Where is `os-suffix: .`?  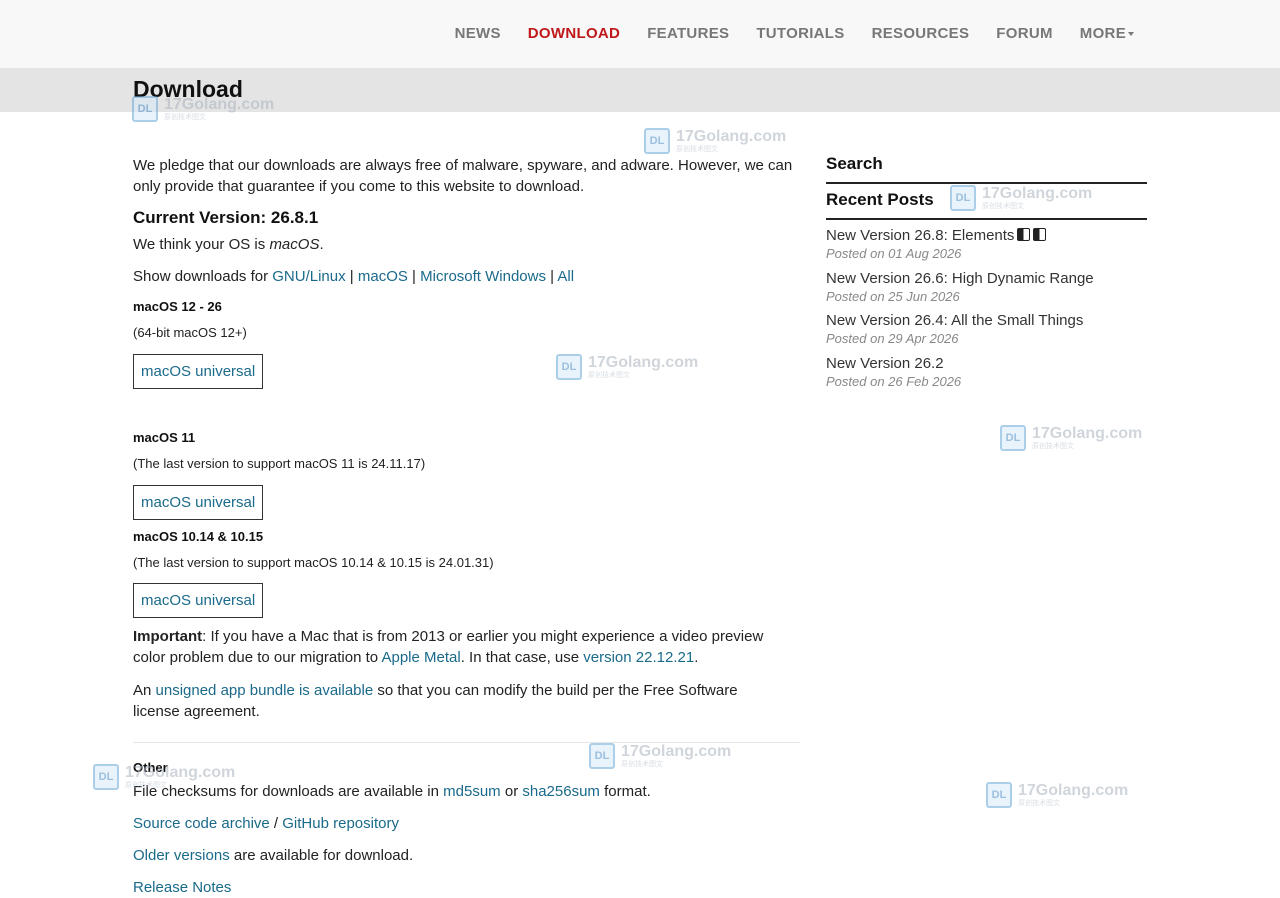
os-suffix: . is located at coordinates (321, 244).